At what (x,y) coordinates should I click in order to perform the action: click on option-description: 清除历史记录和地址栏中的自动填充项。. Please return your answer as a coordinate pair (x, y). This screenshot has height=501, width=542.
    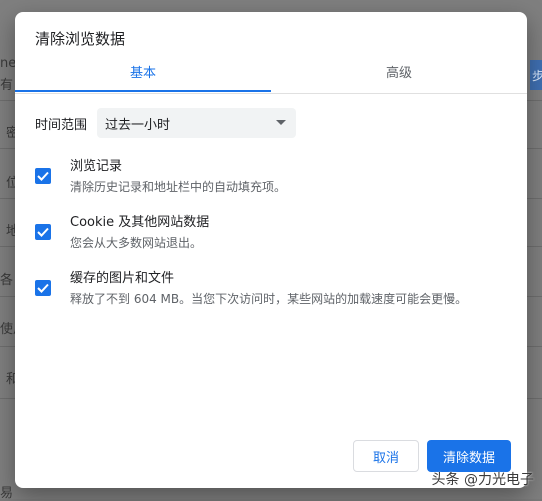
    Looking at the image, I should click on (178, 187).